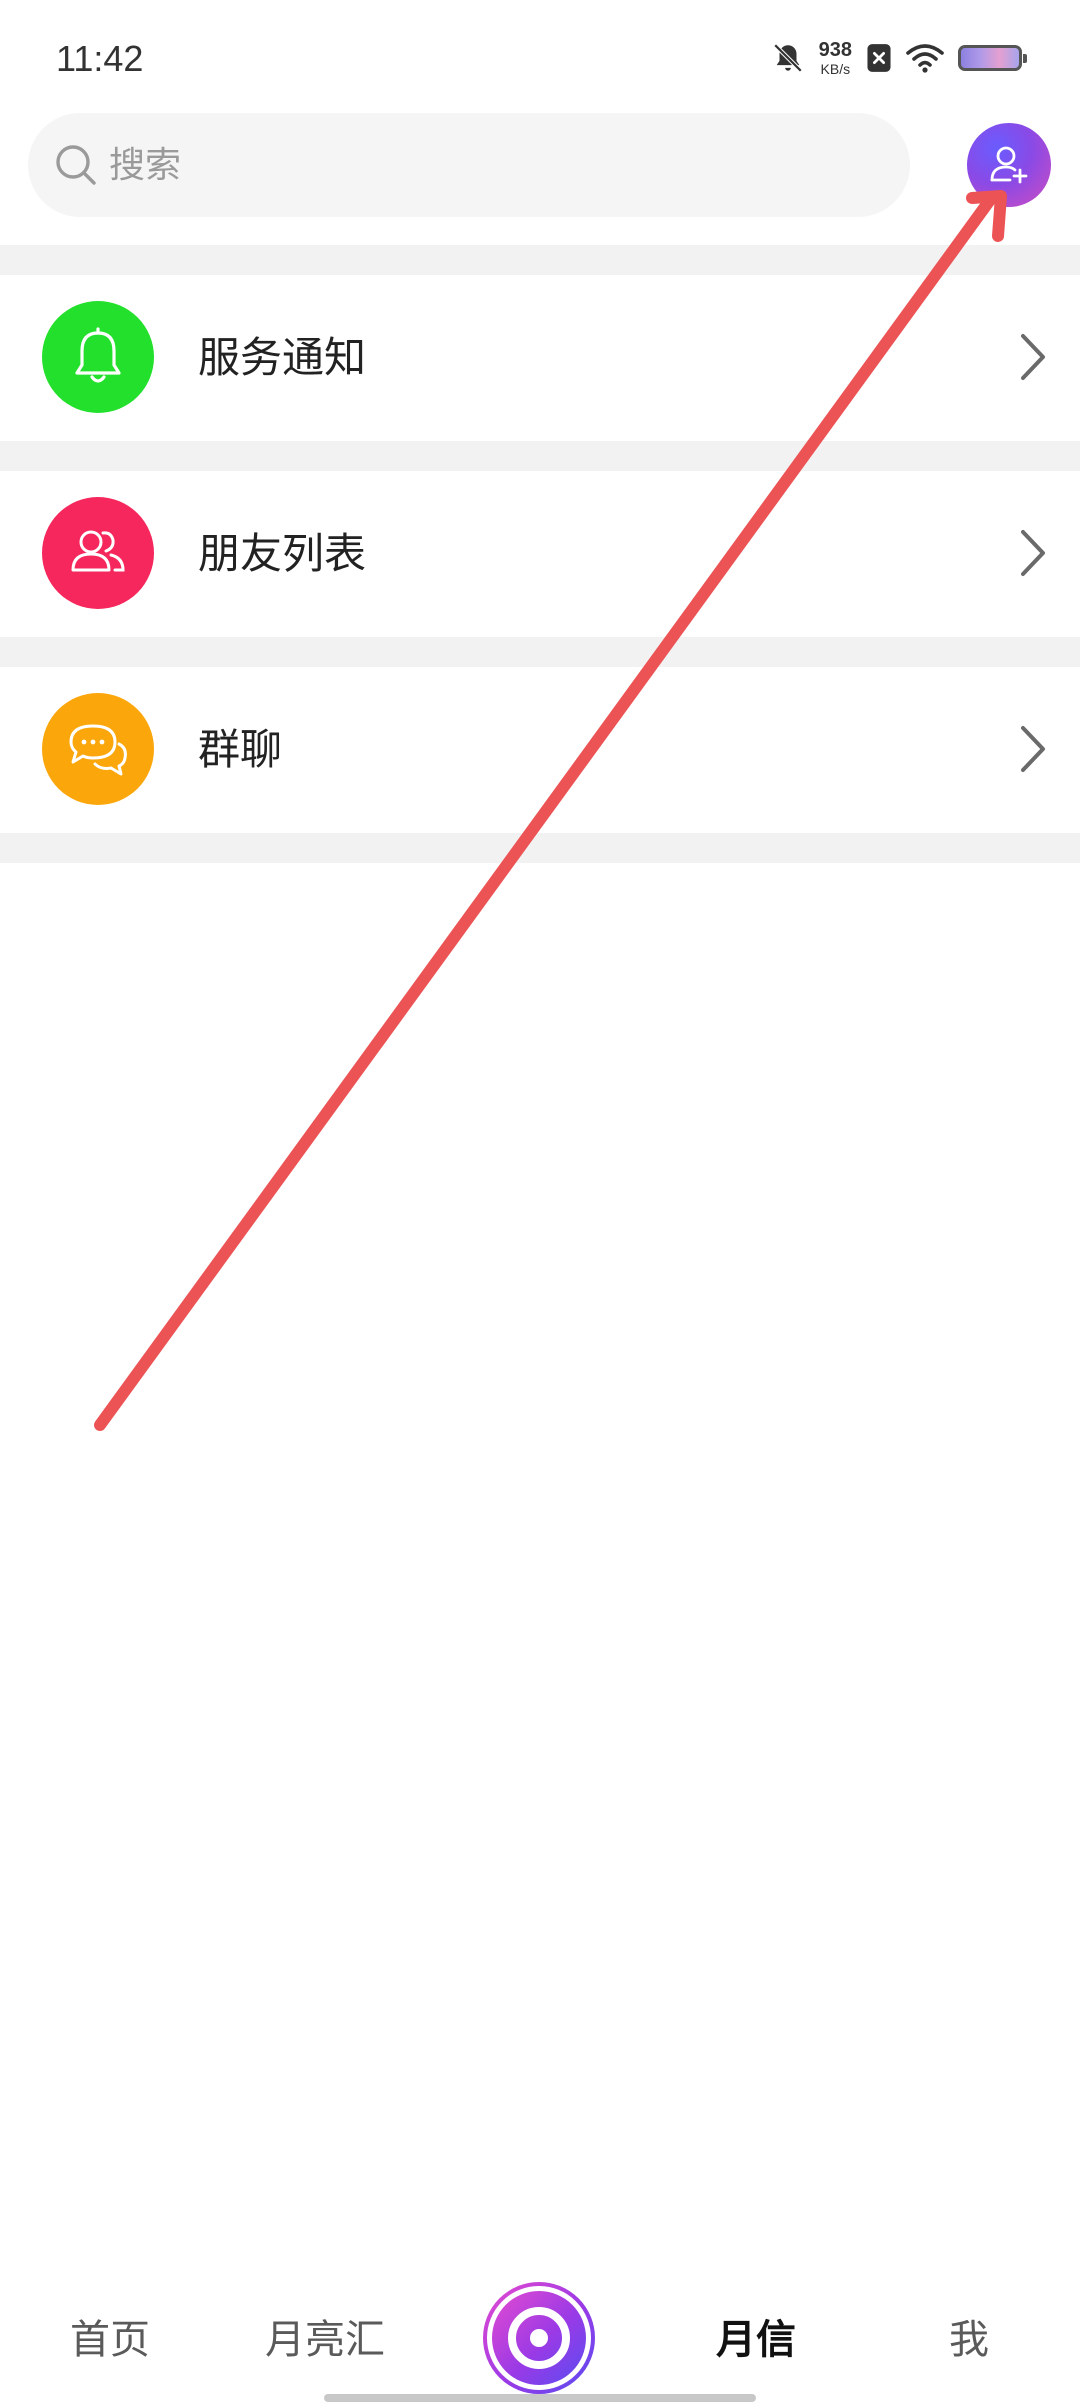  Describe the element at coordinates (756, 2340) in the screenshot. I see `nav-item-messages: 月信` at that location.